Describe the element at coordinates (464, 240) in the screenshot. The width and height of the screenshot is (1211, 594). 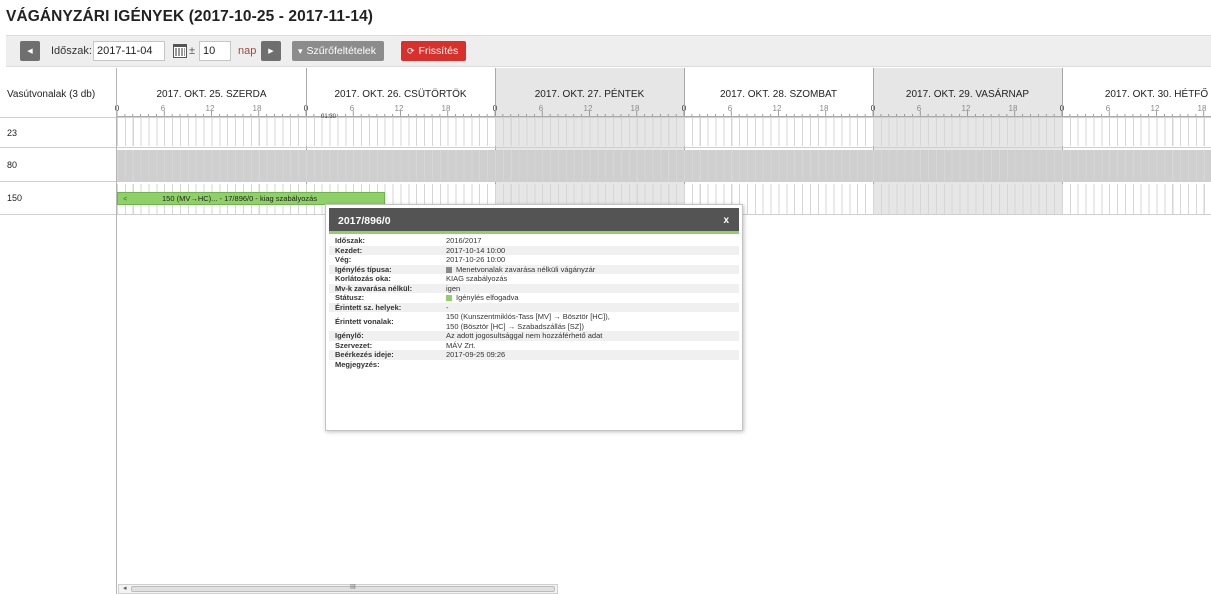
I see `popup-field-value-text: 2016/2017` at that location.